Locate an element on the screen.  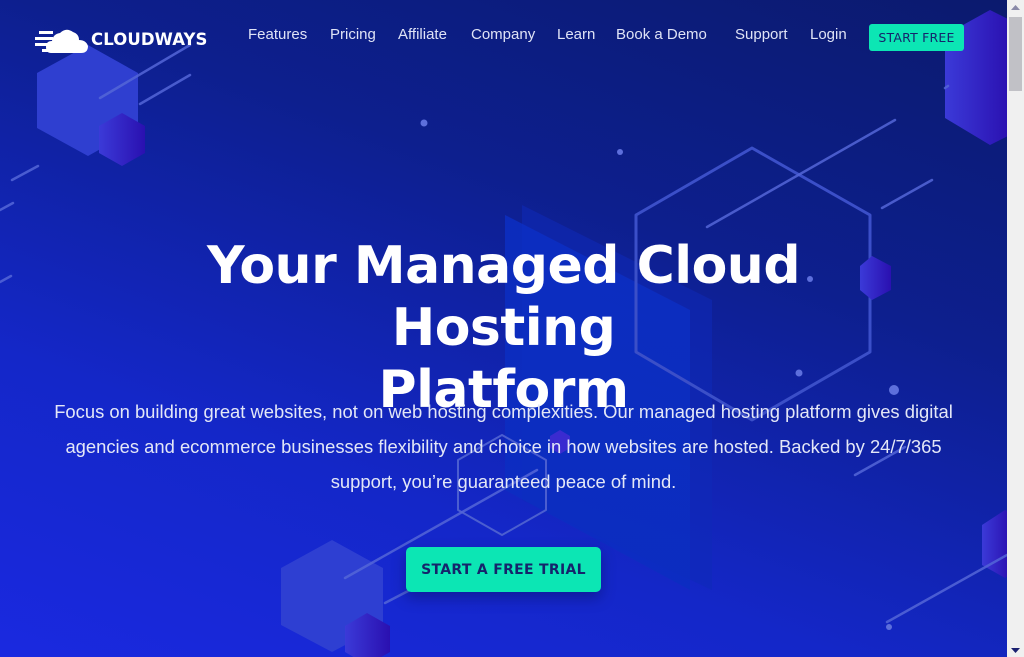
nav-company: Company is located at coordinates (504, 34).